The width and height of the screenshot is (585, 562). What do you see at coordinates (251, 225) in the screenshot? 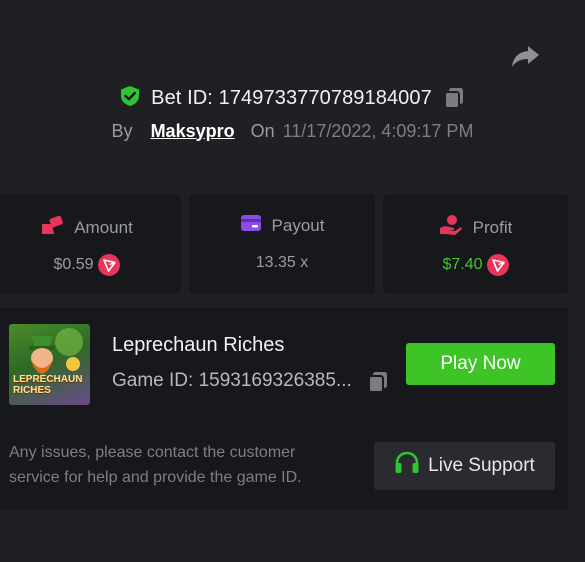
I see `wallet-card-icon` at bounding box center [251, 225].